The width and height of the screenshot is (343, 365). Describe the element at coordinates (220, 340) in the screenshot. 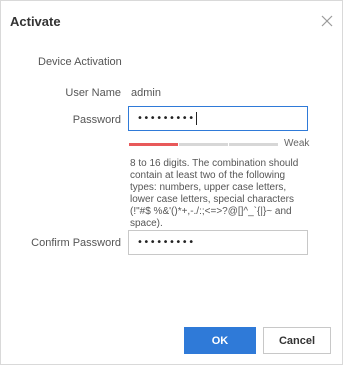

I see `ok-button: OK` at that location.